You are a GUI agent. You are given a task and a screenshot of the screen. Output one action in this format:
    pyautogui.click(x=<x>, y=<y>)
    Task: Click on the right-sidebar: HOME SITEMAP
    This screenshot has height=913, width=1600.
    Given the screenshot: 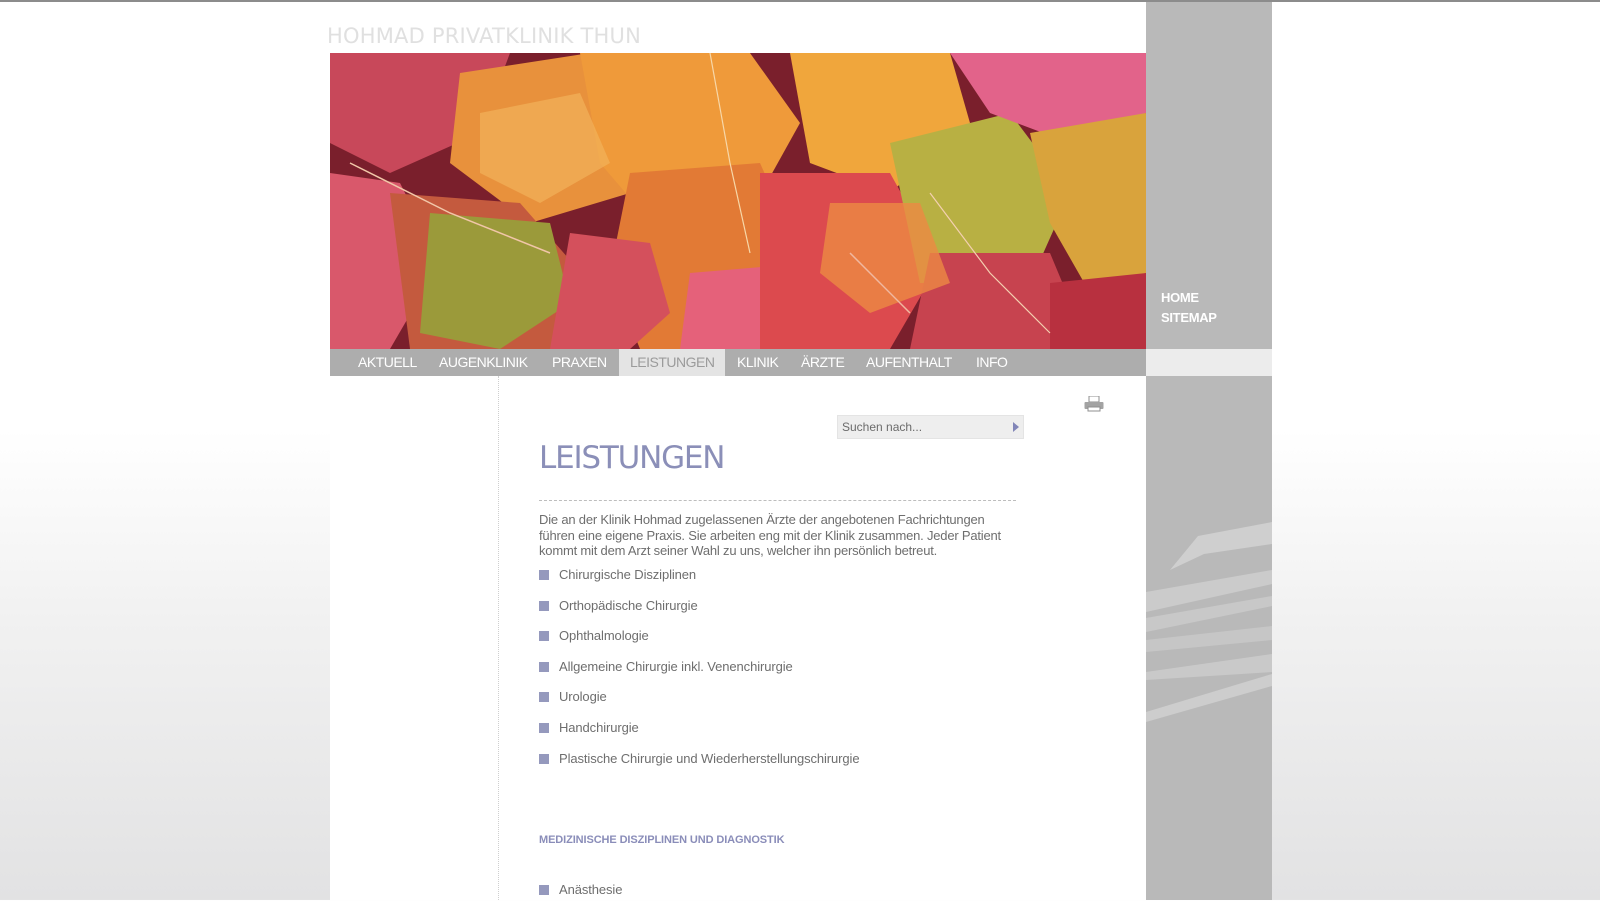 What is the action you would take?
    pyautogui.click(x=1209, y=451)
    